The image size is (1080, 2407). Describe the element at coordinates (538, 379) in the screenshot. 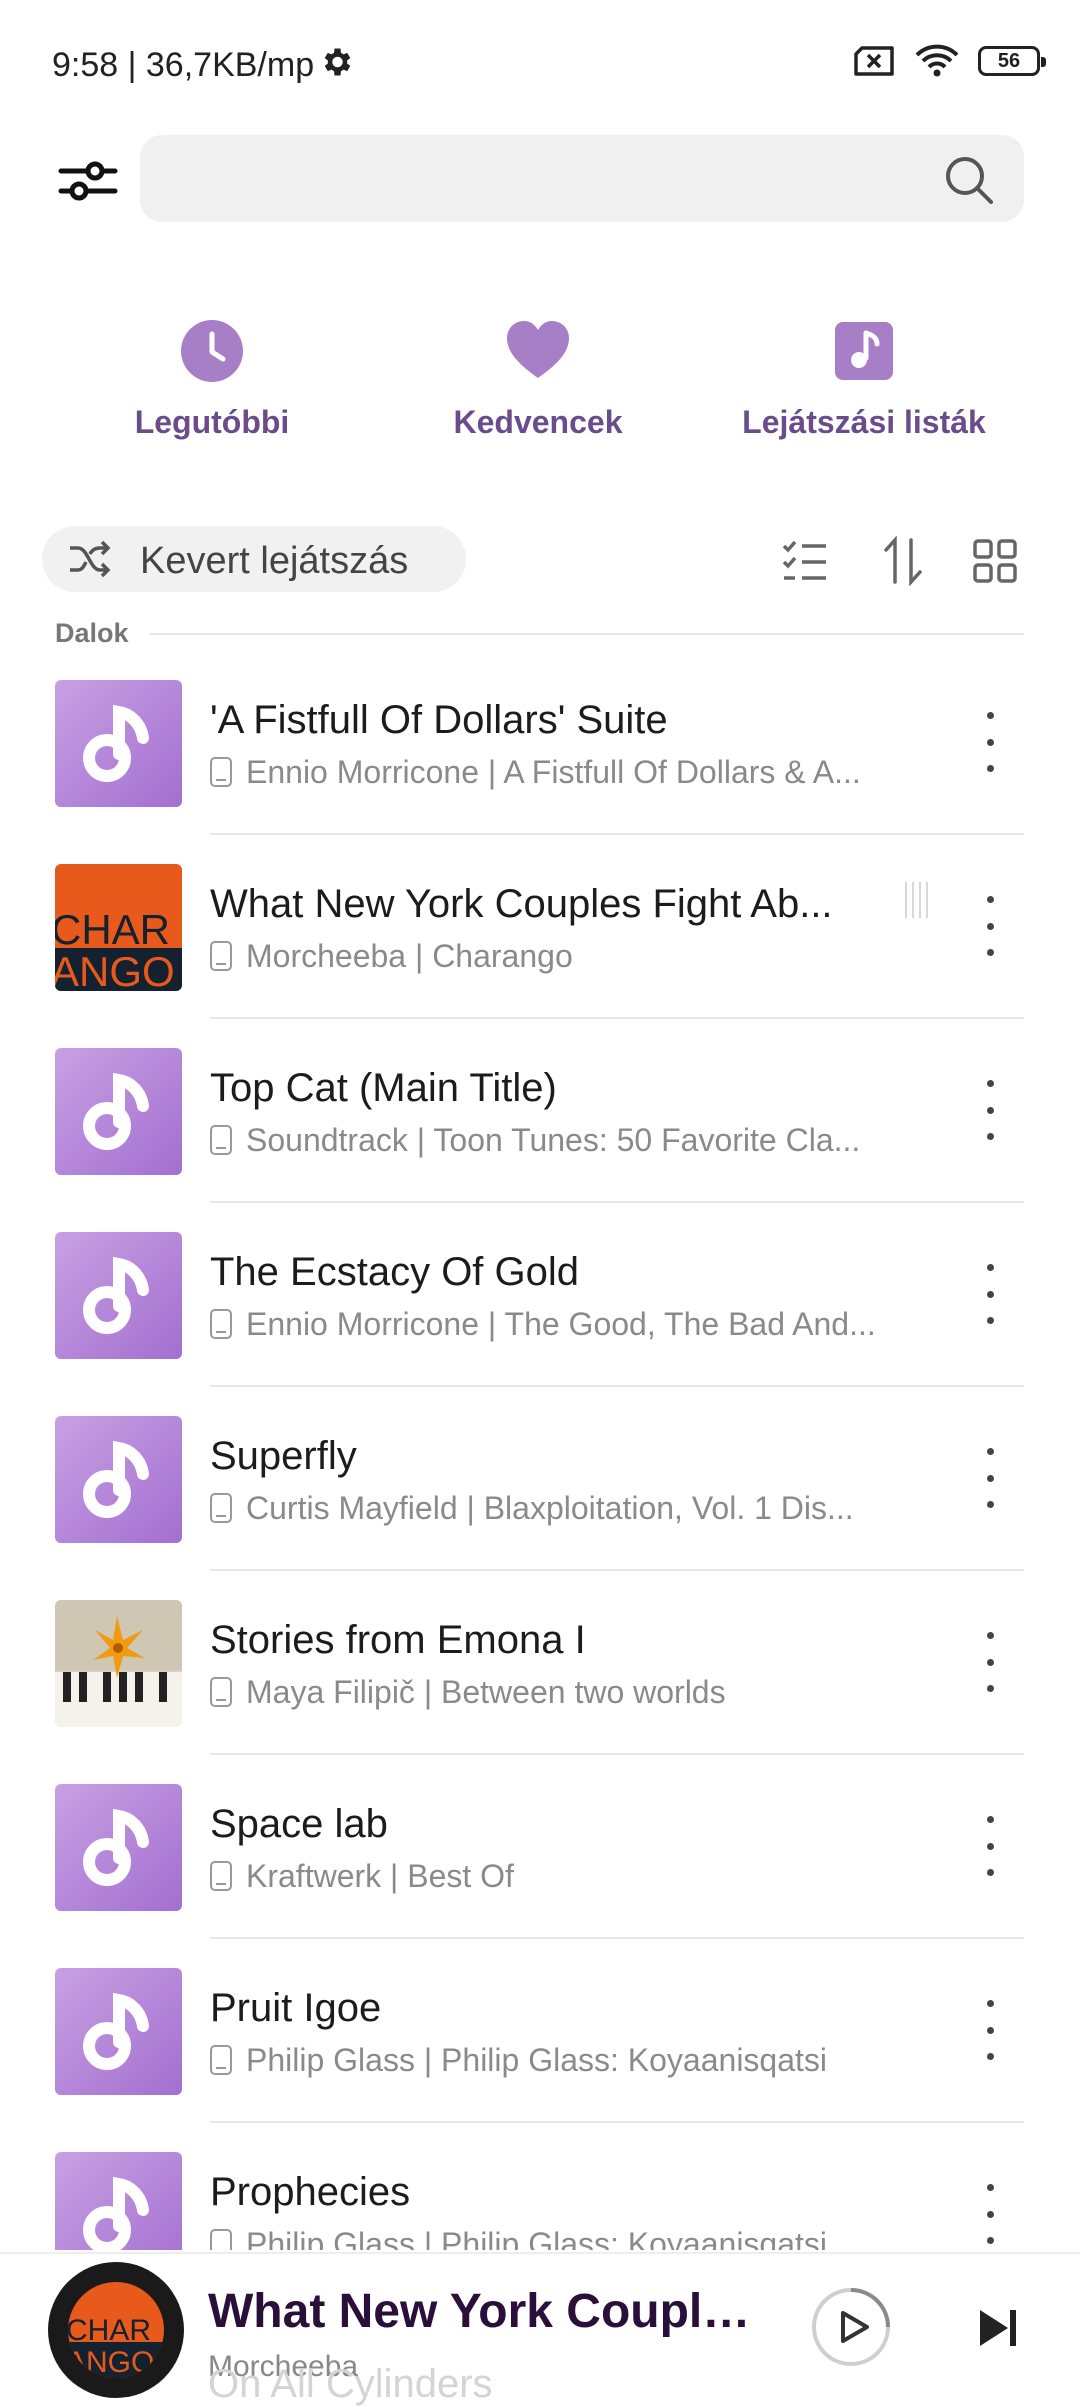

I see `favorites-button: Kedvencek` at that location.